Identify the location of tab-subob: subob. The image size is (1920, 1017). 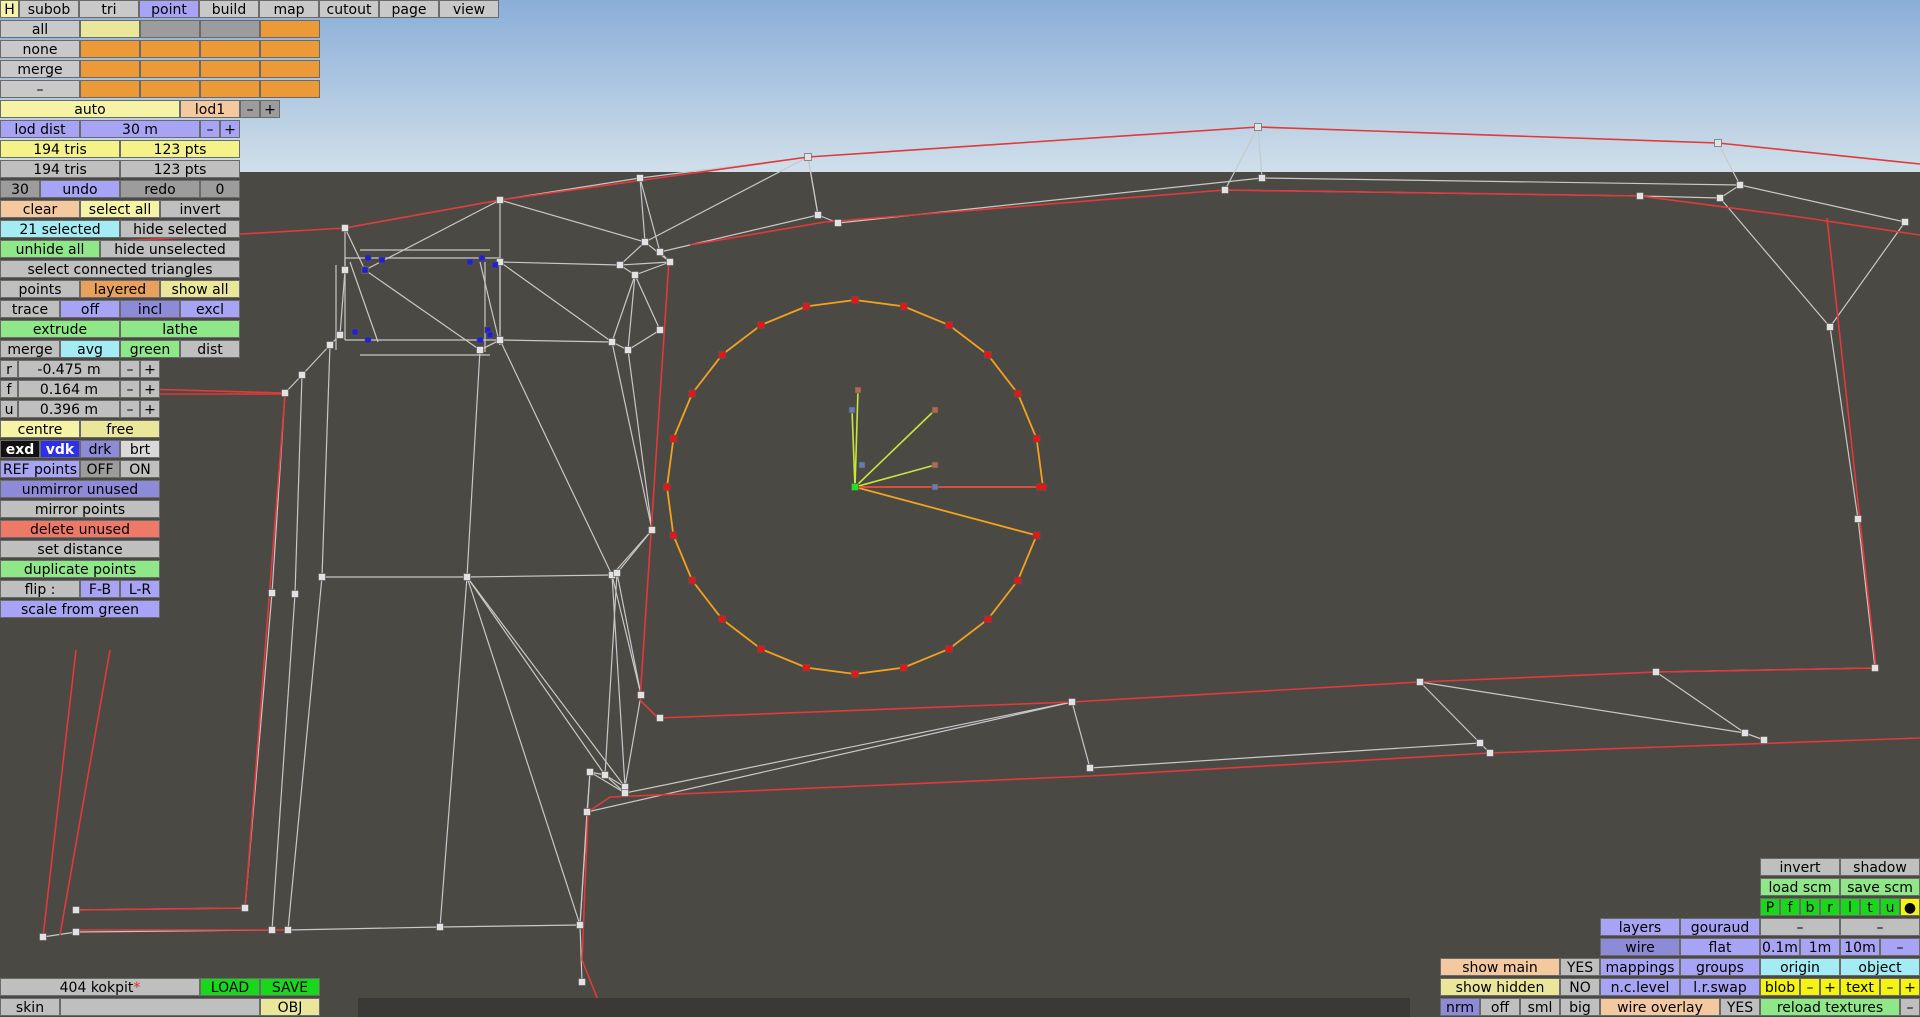
(49, 9).